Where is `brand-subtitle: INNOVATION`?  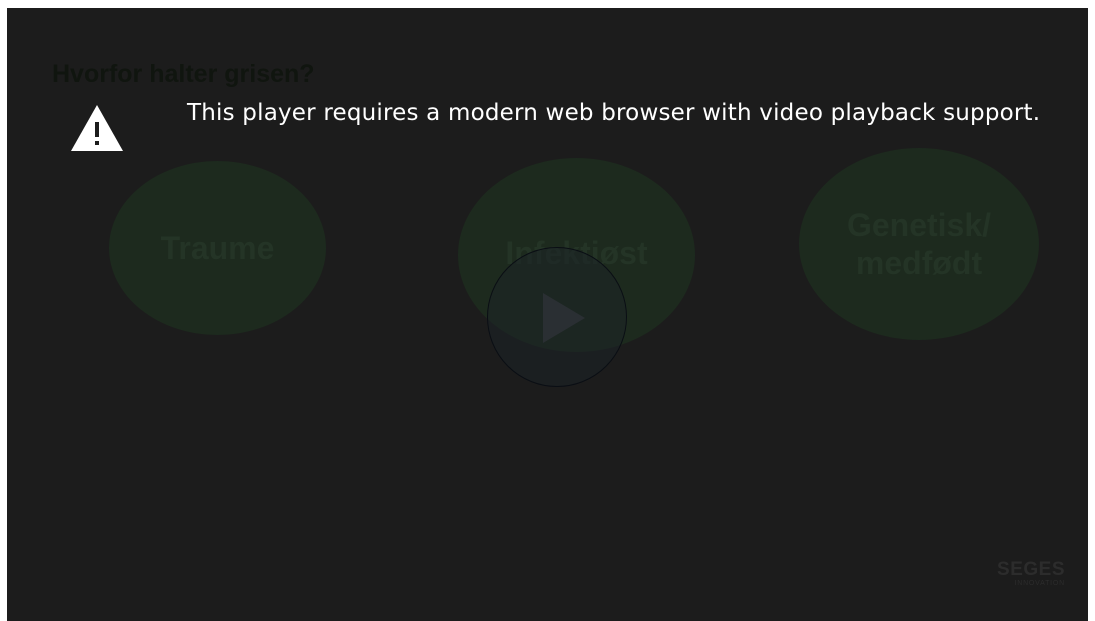 brand-subtitle: INNOVATION is located at coordinates (1039, 583).